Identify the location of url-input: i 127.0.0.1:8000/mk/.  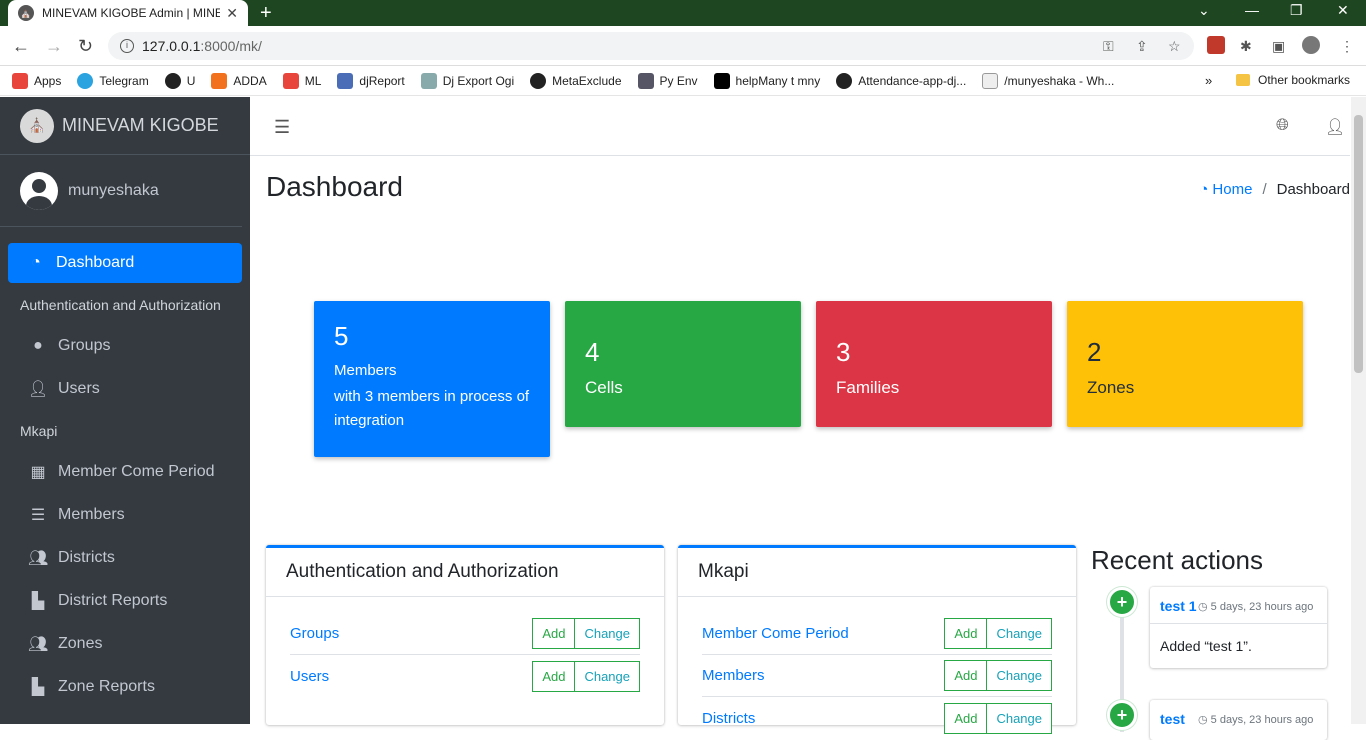
(651, 46).